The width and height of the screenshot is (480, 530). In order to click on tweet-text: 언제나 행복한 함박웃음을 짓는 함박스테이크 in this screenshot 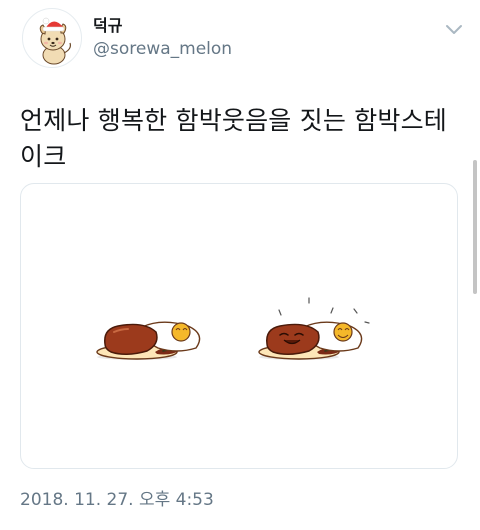, I will do `click(233, 138)`.